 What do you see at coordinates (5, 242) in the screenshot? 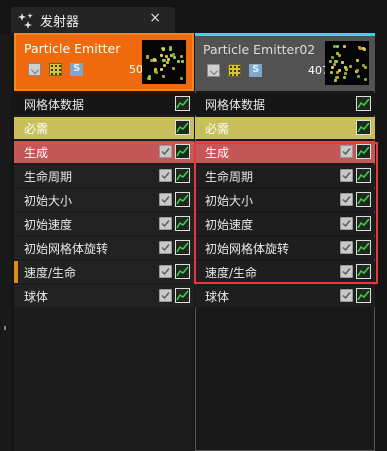
I see `left-edge-splitter` at bounding box center [5, 242].